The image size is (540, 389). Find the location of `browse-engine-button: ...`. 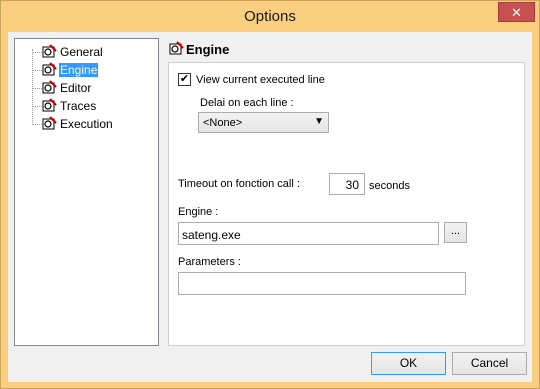

browse-engine-button: ... is located at coordinates (455, 232).